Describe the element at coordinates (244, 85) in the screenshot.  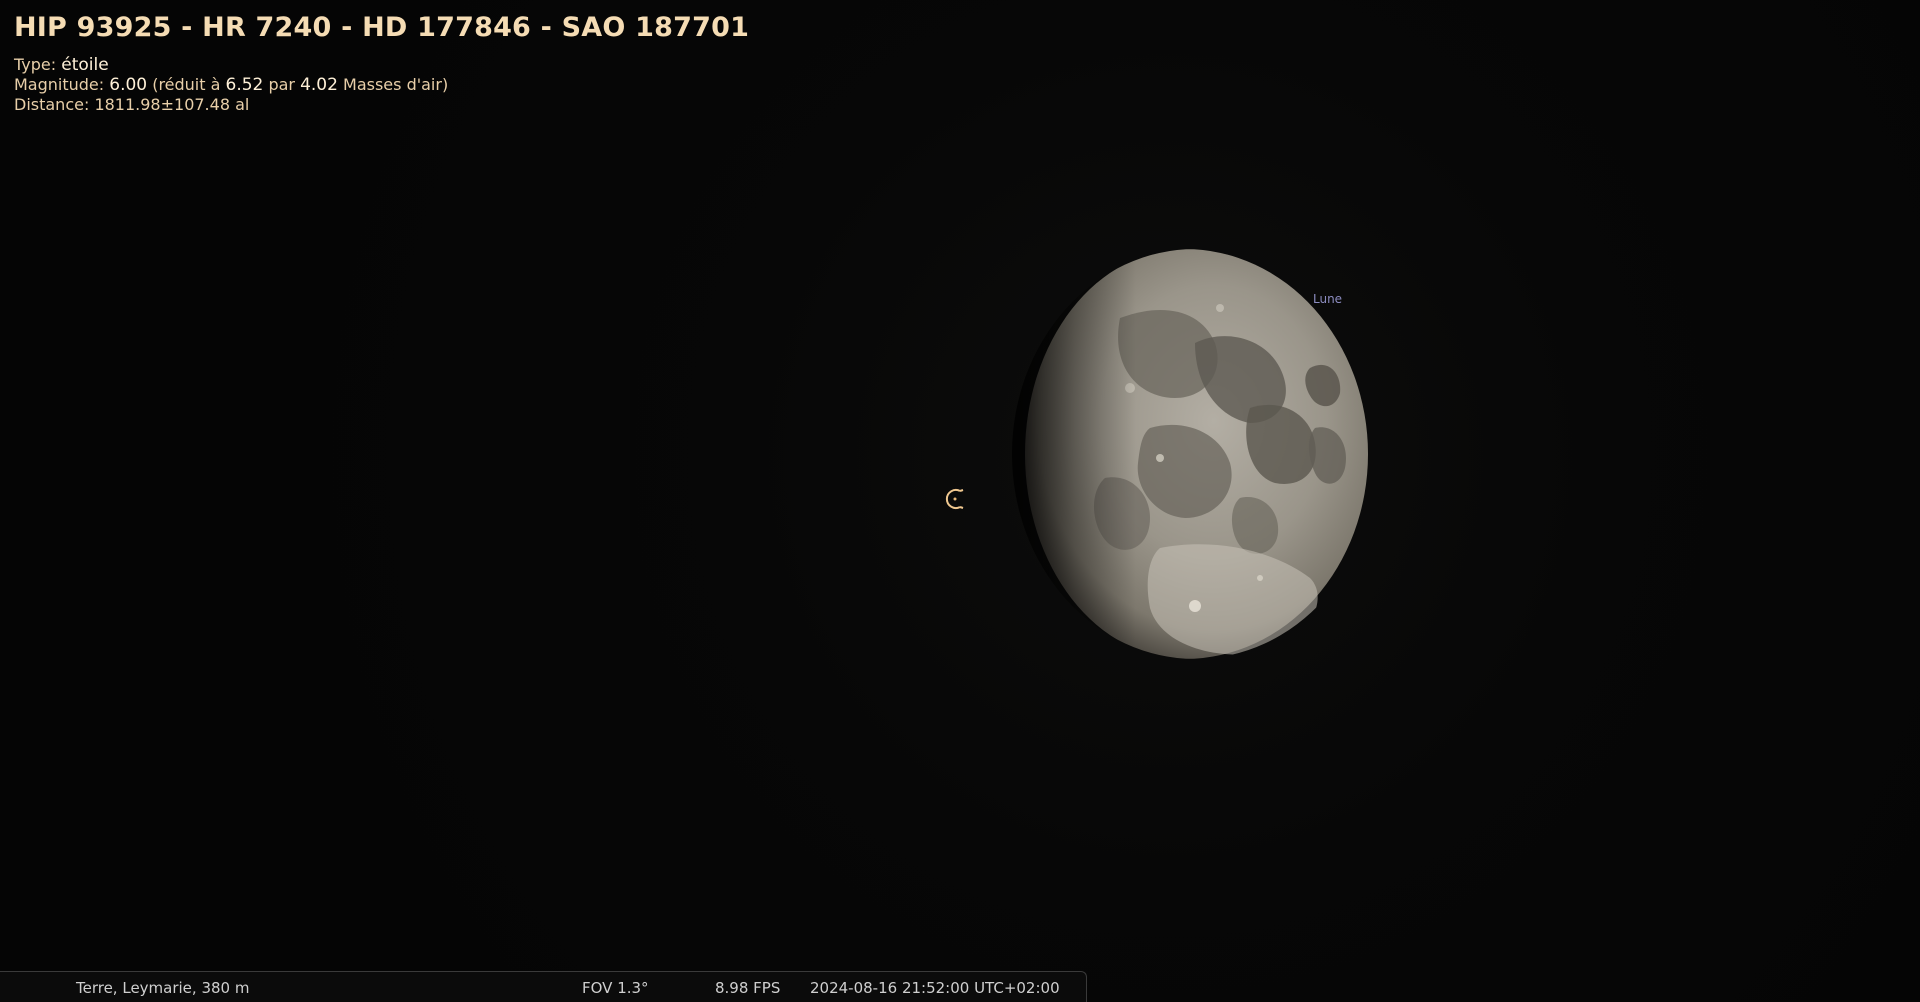
I see `magnitude-reduced-value: 6.52` at that location.